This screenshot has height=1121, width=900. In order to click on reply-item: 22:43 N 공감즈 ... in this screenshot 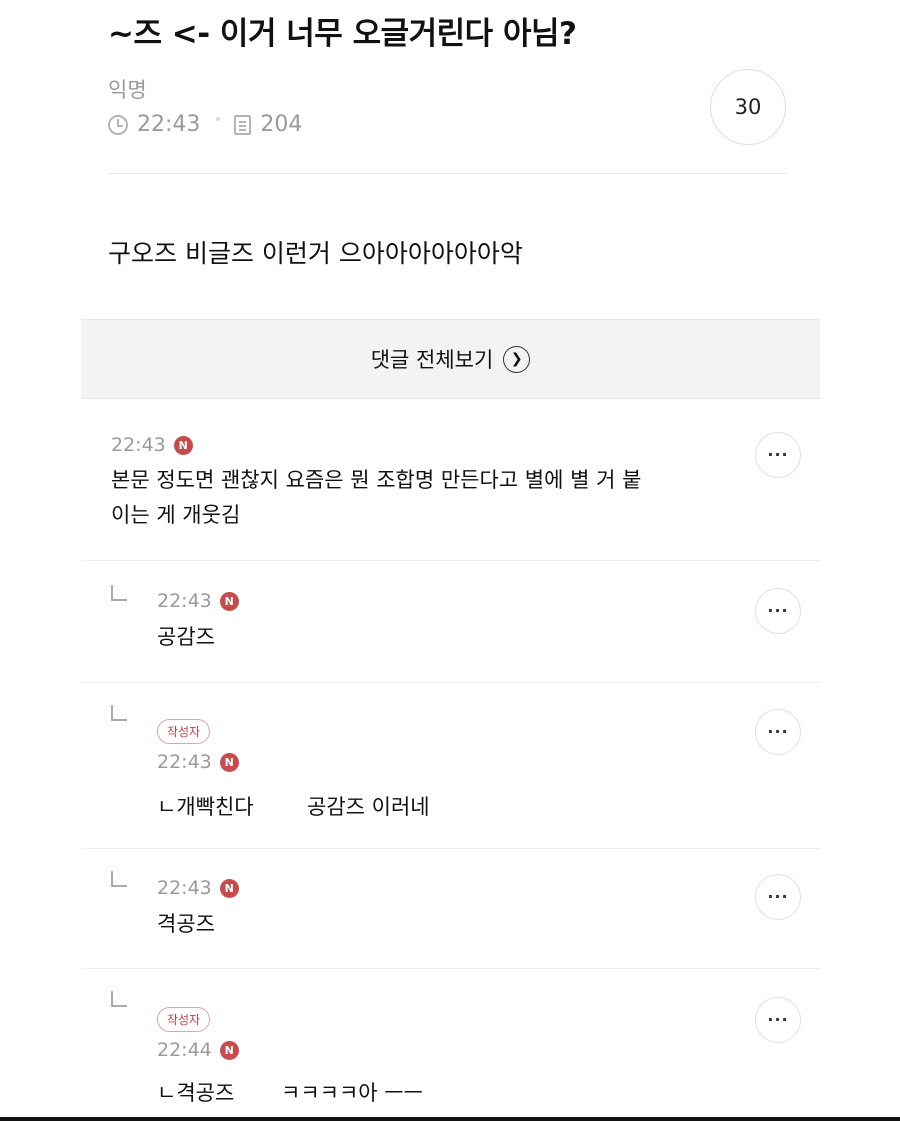, I will do `click(450, 622)`.